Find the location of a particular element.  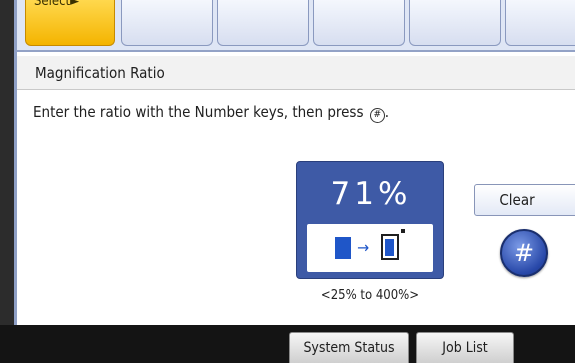

tab-strip: Select► is located at coordinates (296, 26).